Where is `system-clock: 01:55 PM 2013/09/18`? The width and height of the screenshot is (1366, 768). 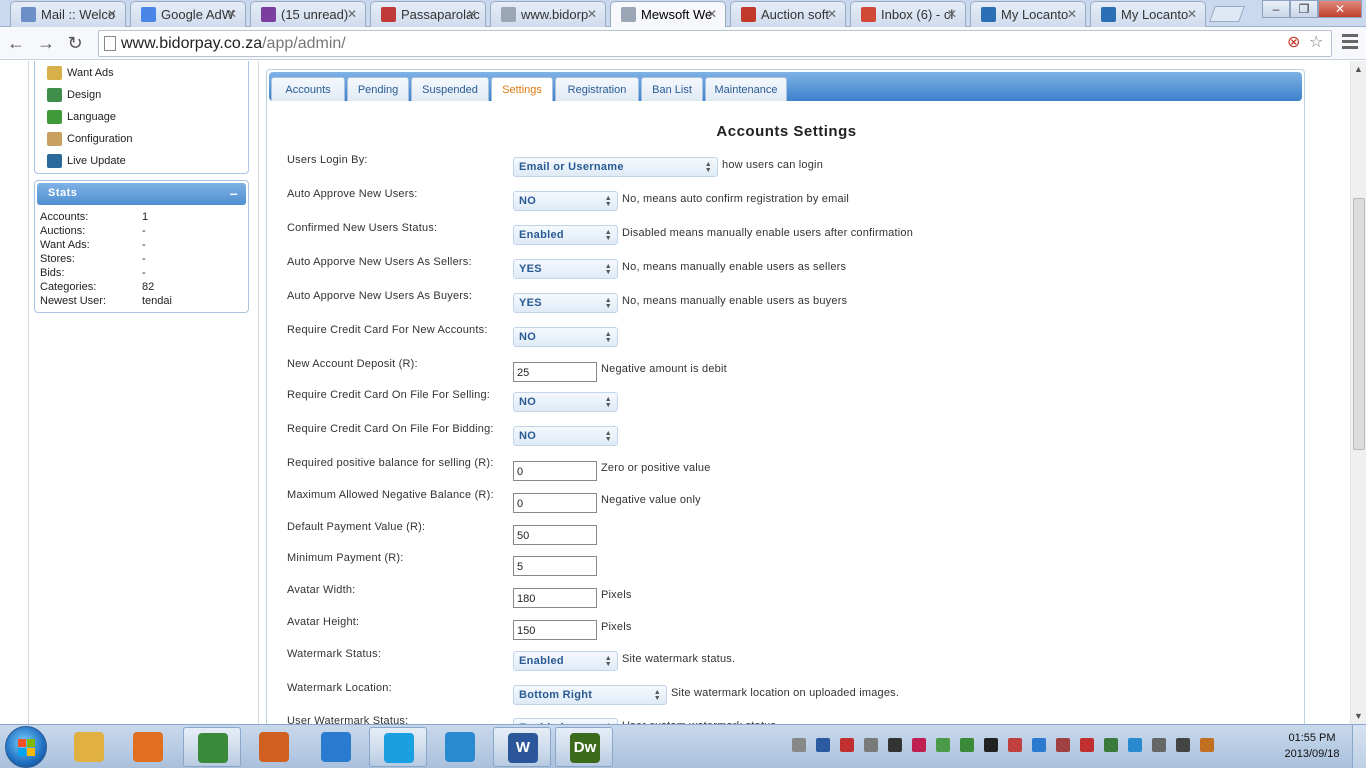 system-clock: 01:55 PM 2013/09/18 is located at coordinates (1312, 746).